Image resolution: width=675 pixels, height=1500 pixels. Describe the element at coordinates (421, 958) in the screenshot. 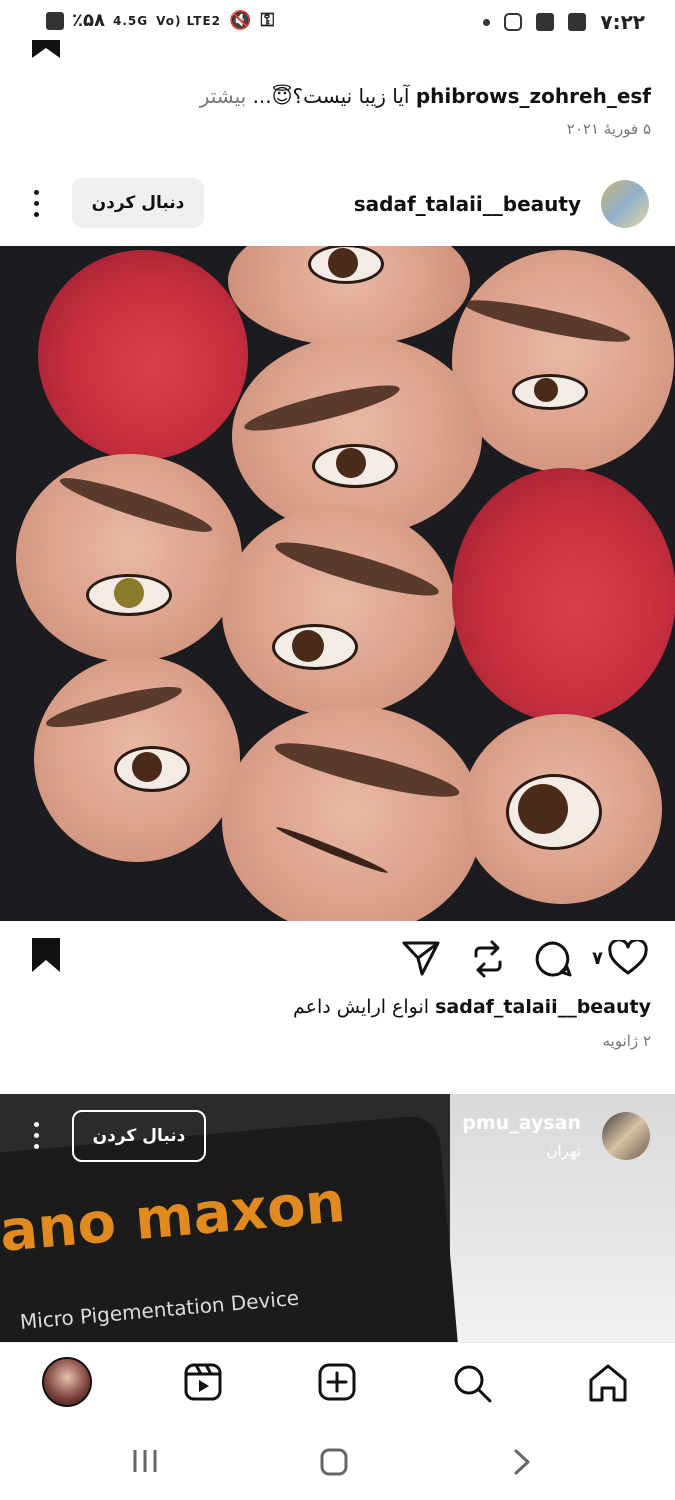

I see `share-icon` at that location.